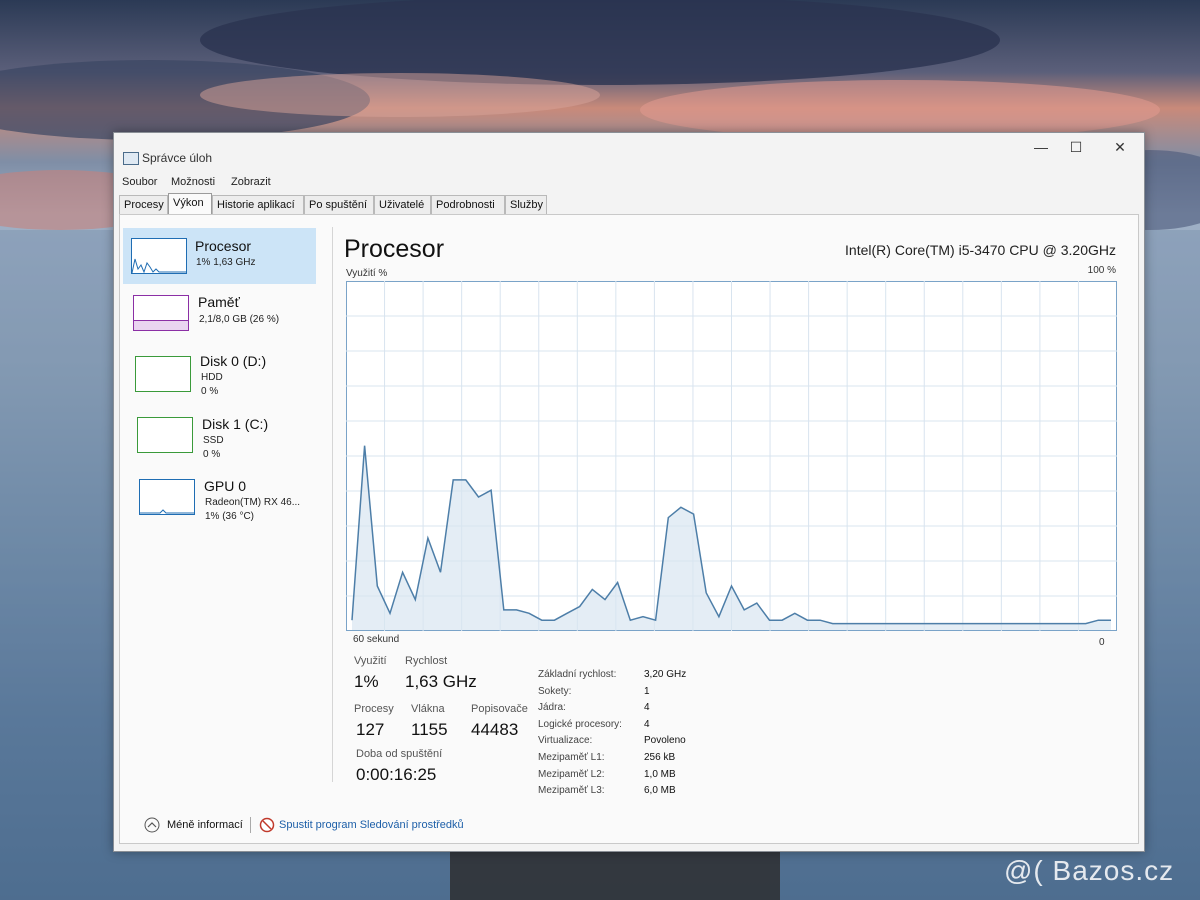 This screenshot has height=900, width=1200. I want to click on memory-mini-graph, so click(161, 313).